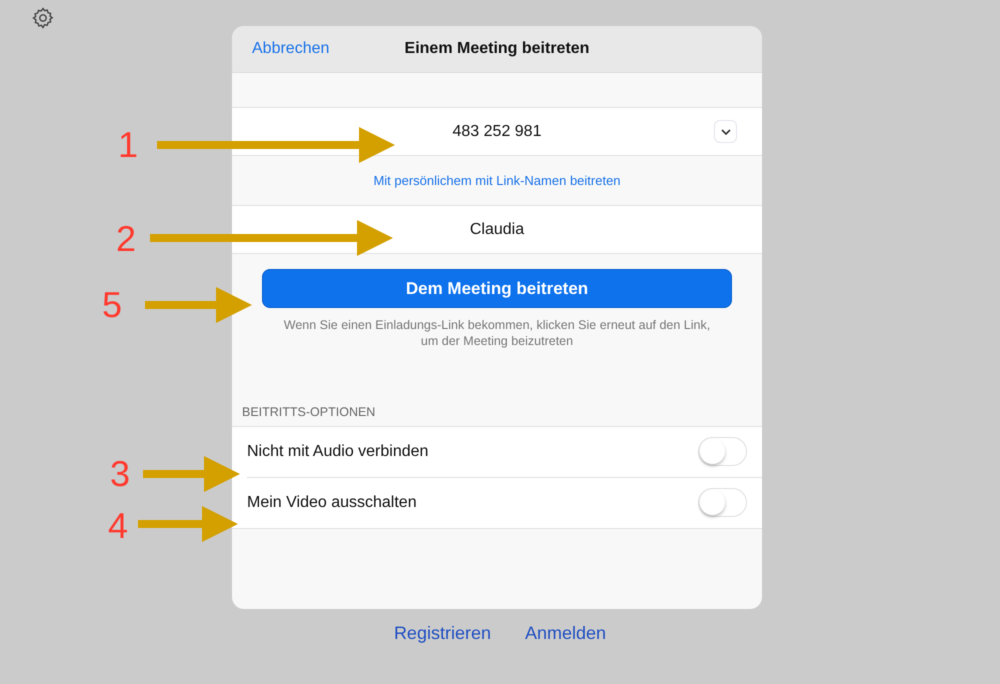  I want to click on chevron-down-icon, so click(725, 131).